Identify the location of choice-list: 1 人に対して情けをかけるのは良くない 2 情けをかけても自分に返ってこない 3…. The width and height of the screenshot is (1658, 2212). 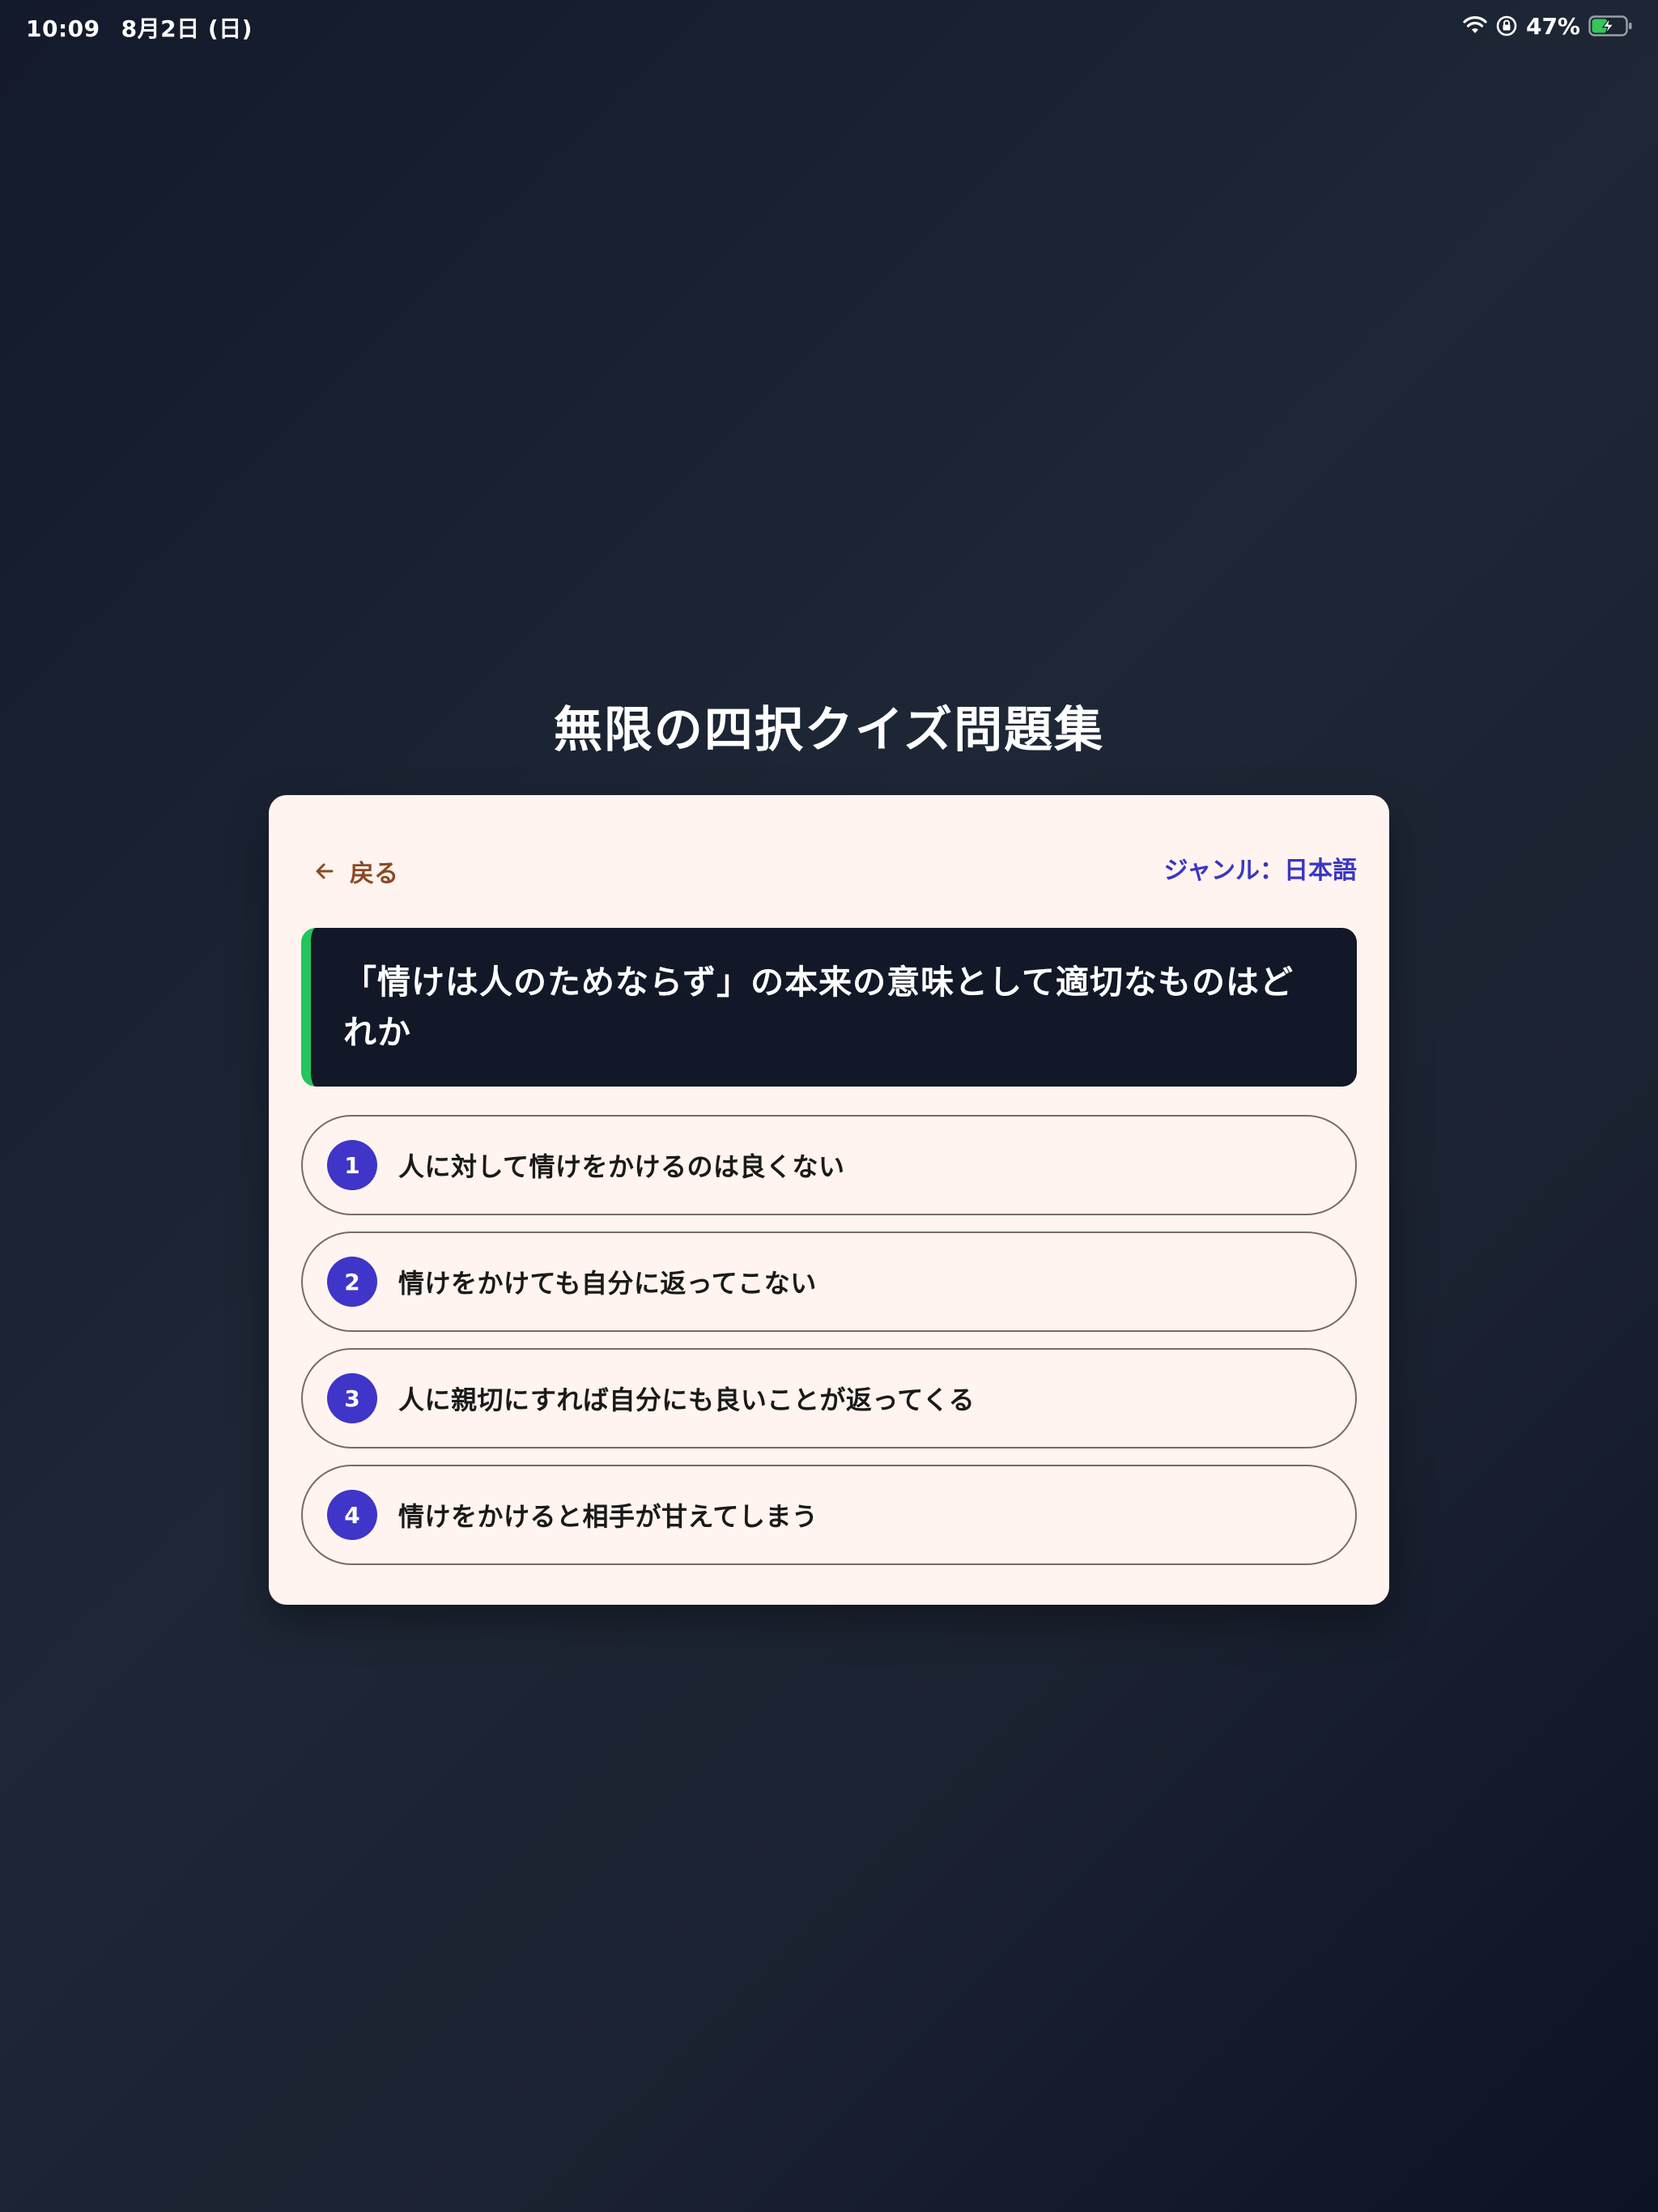
(829, 1348).